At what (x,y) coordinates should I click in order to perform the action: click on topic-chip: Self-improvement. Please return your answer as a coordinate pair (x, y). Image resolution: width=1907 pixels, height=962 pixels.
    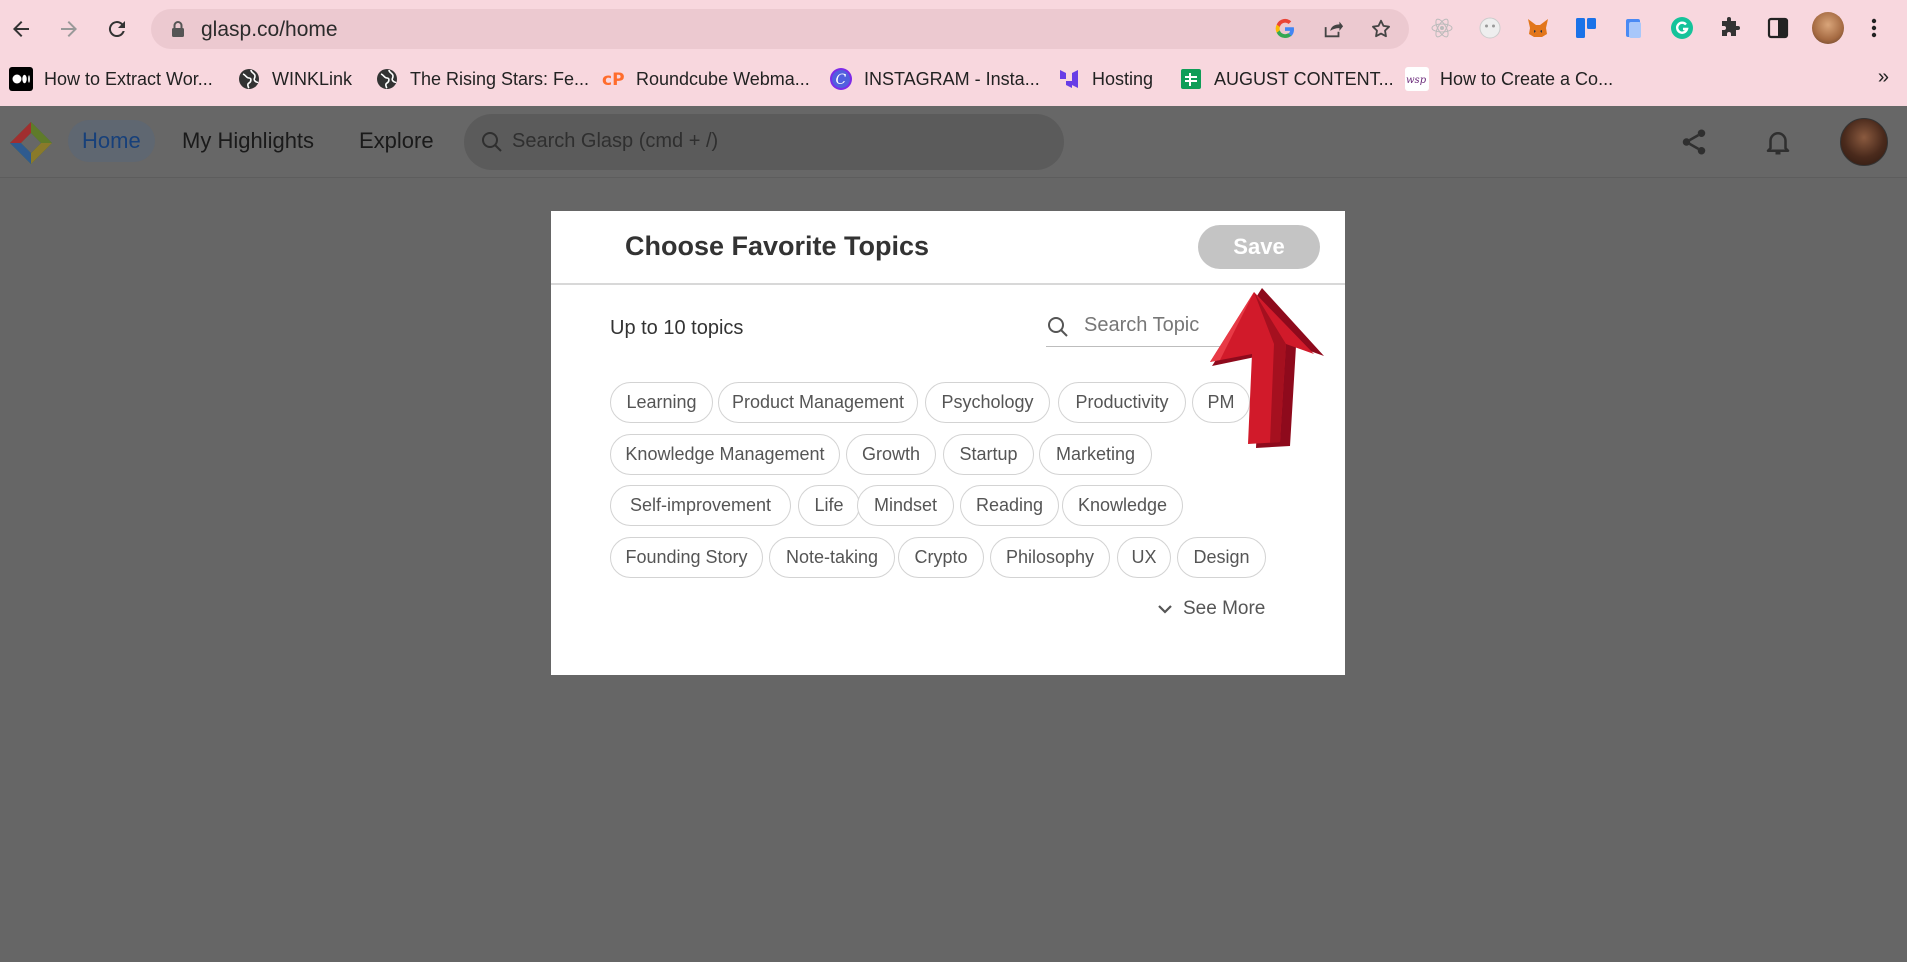
    Looking at the image, I should click on (700, 505).